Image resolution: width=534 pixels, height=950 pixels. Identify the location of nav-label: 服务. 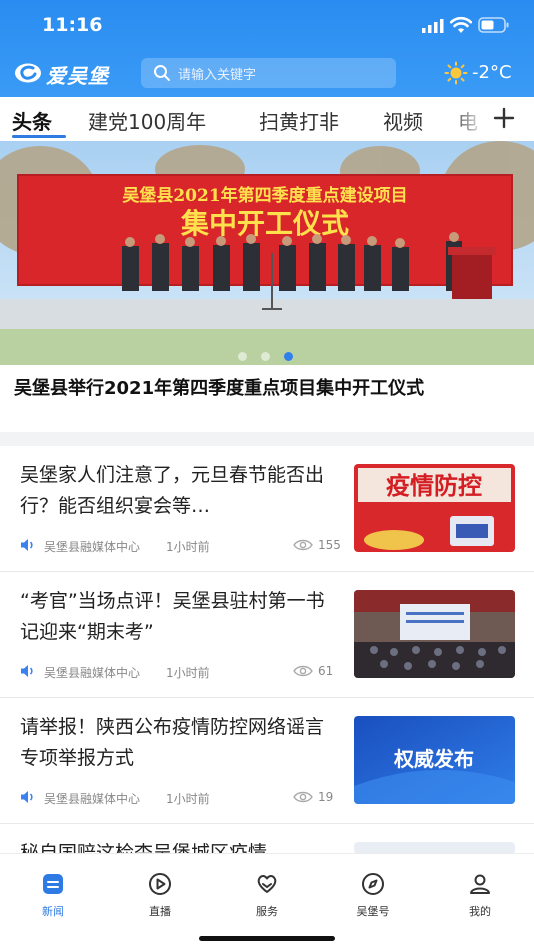
(267, 911).